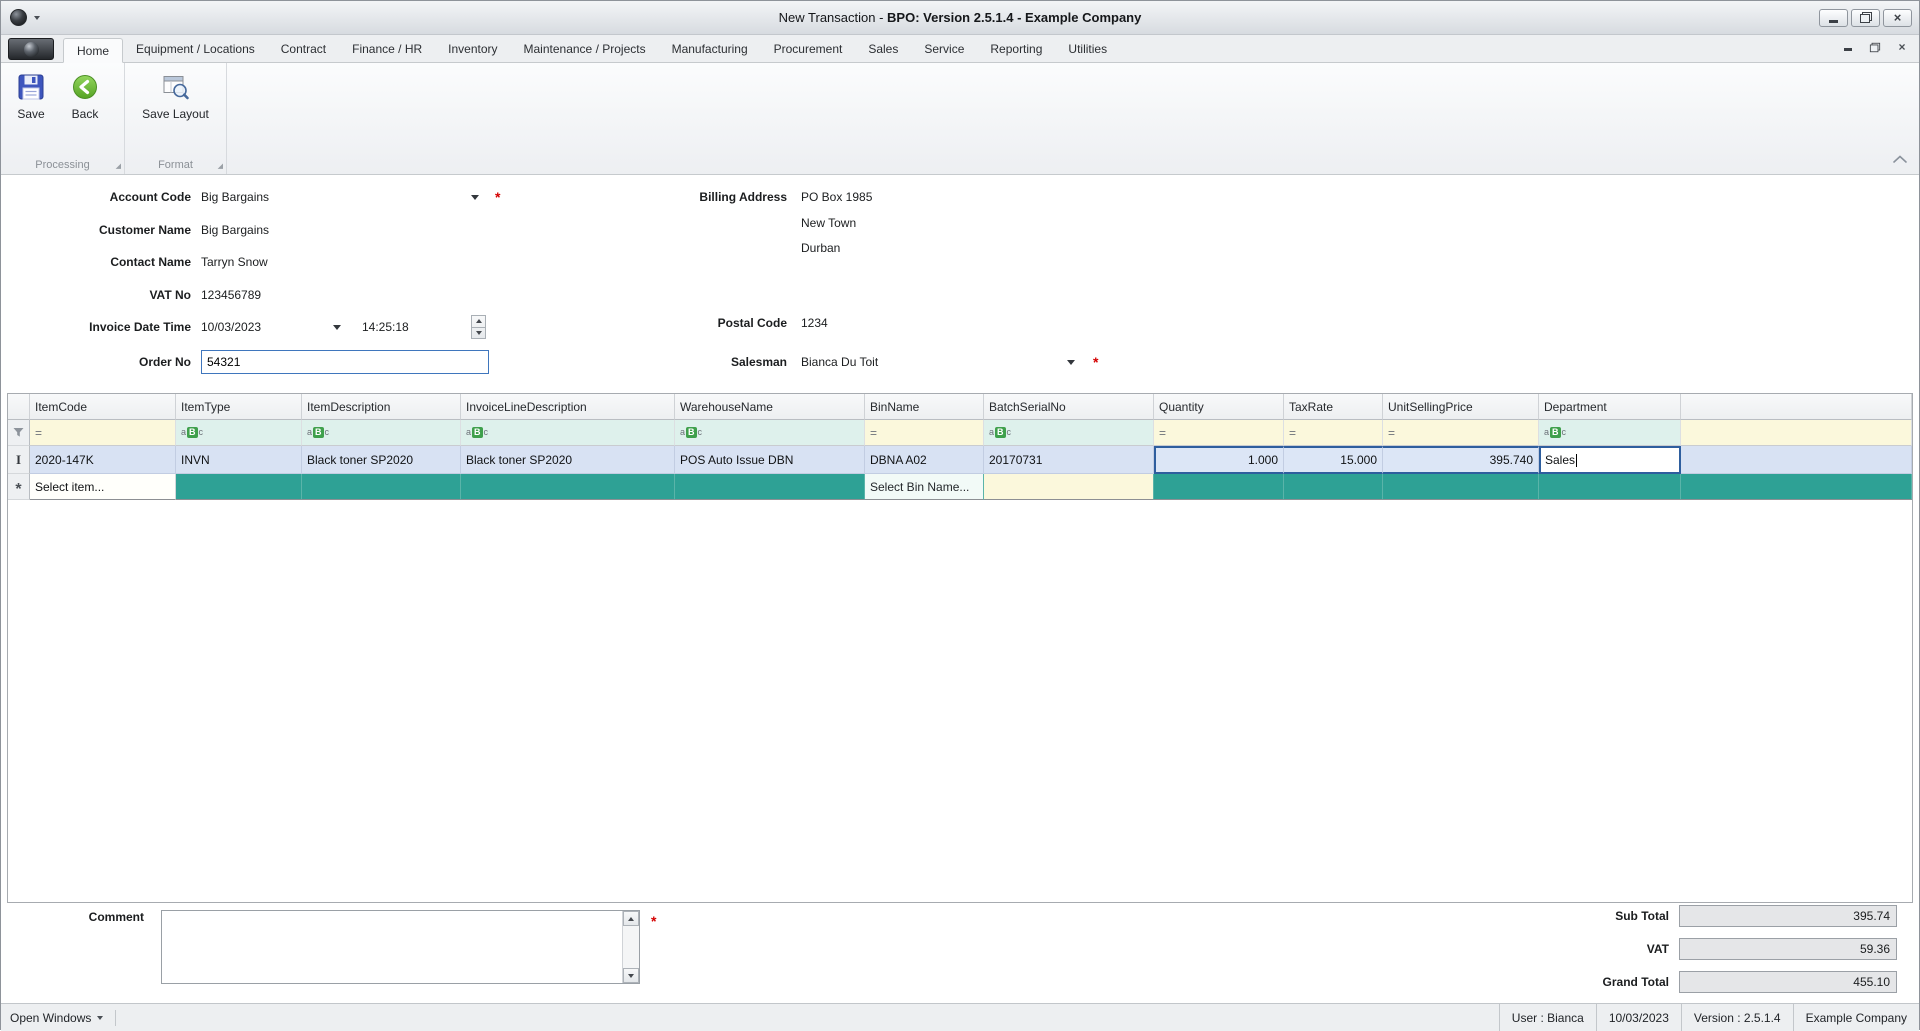  I want to click on column-header-taxrate: TaxRate, so click(1333, 407).